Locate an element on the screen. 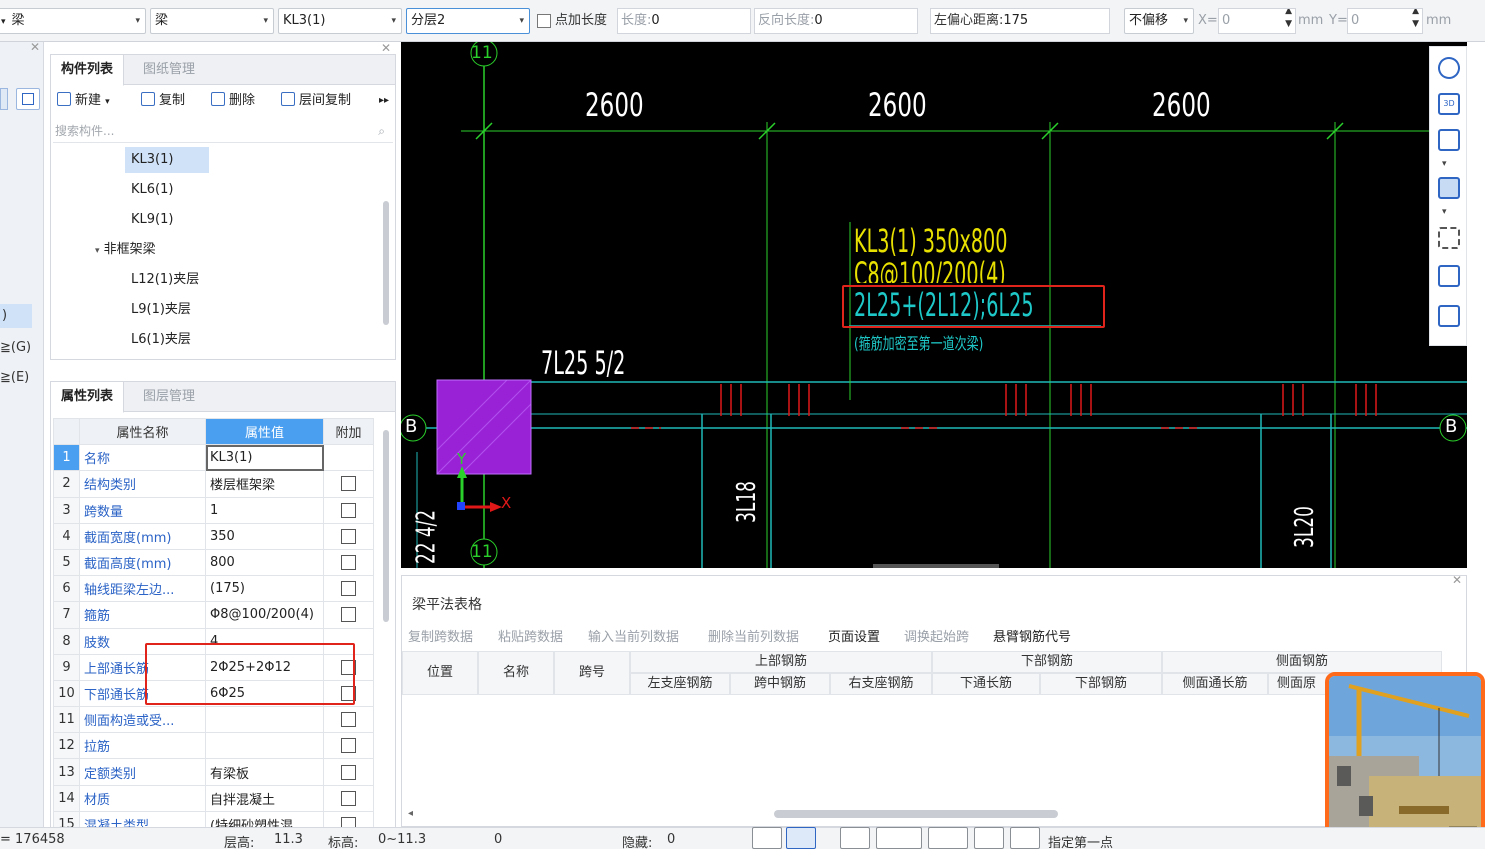  paste-span-button: 粘贴跨数据 is located at coordinates (530, 635).